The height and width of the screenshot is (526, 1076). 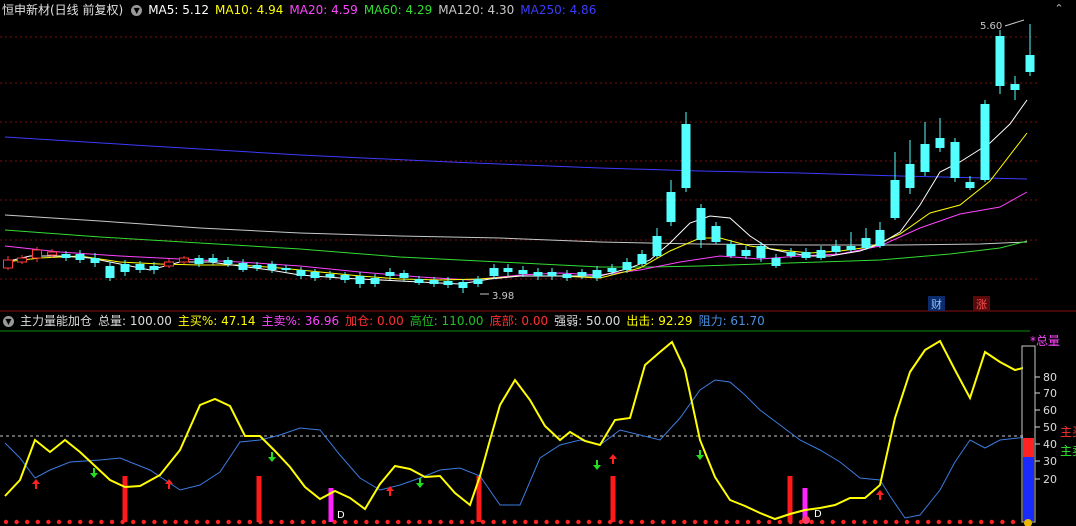 I want to click on scale-tick-label: 30, so click(x=1050, y=461).